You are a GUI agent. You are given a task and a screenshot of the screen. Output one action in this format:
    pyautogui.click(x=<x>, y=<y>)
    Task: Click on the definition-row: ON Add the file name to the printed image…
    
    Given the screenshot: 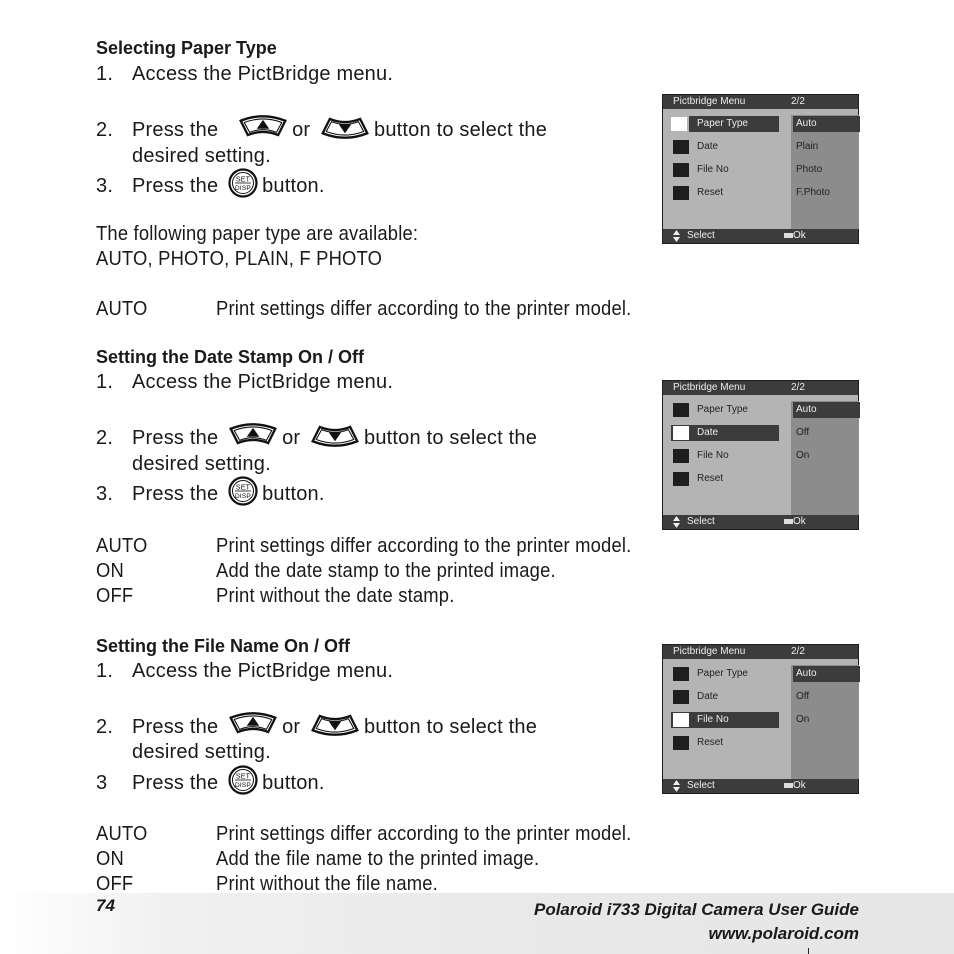 What is the action you would take?
    pyautogui.click(x=331, y=859)
    